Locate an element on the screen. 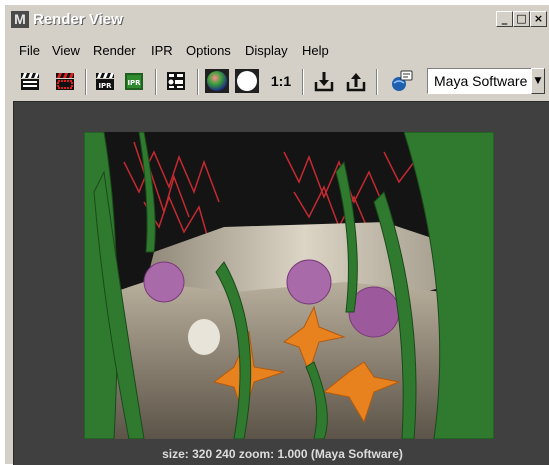 The width and height of the screenshot is (549, 465). toolbar: IPR IPR 1:1 Maya Software ▼ is located at coordinates (277, 82).